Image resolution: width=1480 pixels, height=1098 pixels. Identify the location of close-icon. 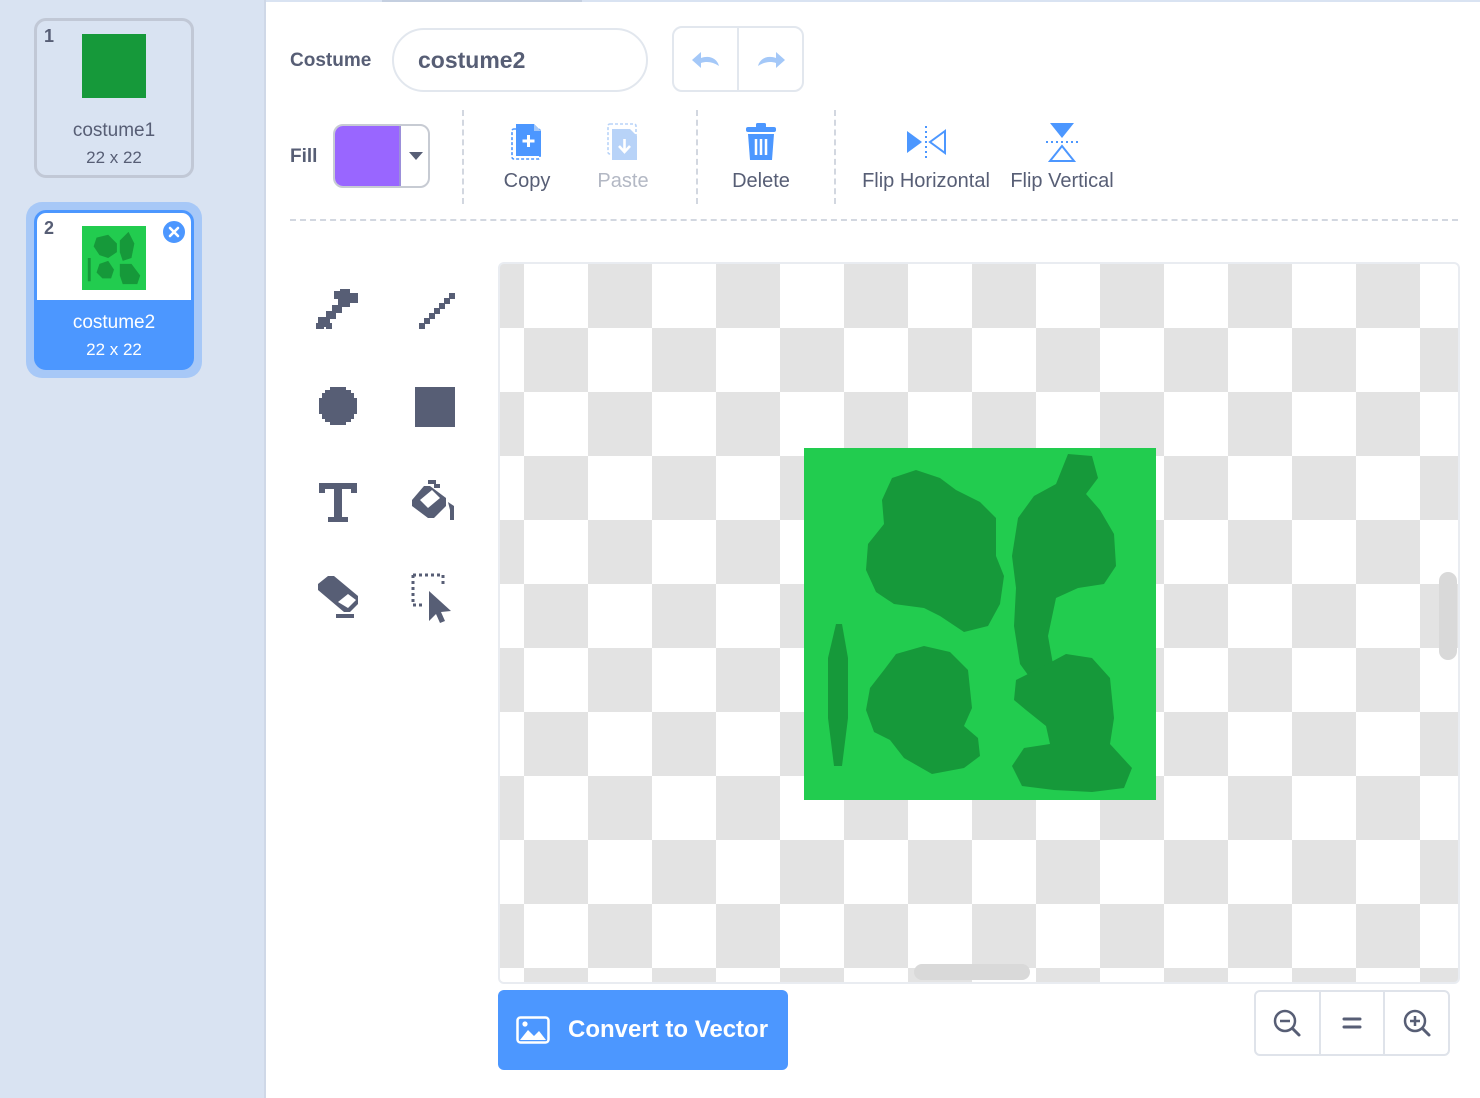
(174, 232).